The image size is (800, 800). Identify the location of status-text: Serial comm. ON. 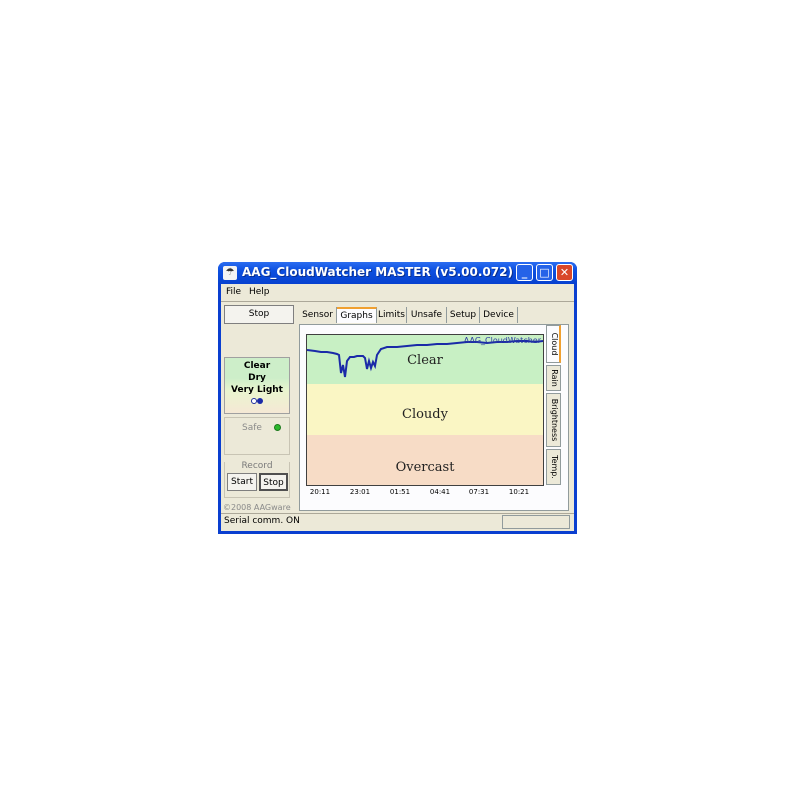
(262, 521).